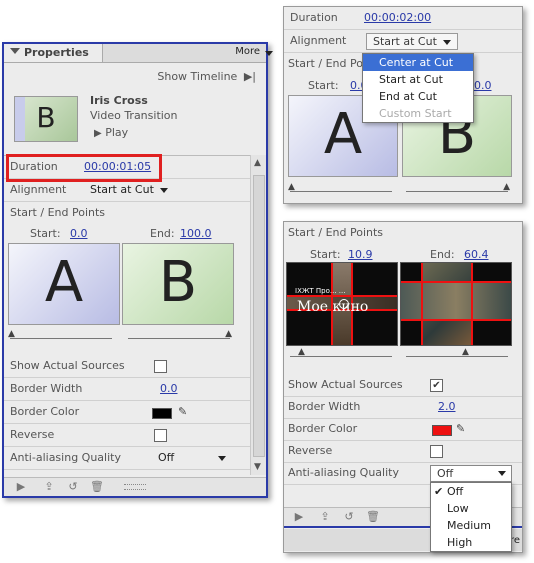  I want to click on tr-start-slider: ▲, so click(340, 187).